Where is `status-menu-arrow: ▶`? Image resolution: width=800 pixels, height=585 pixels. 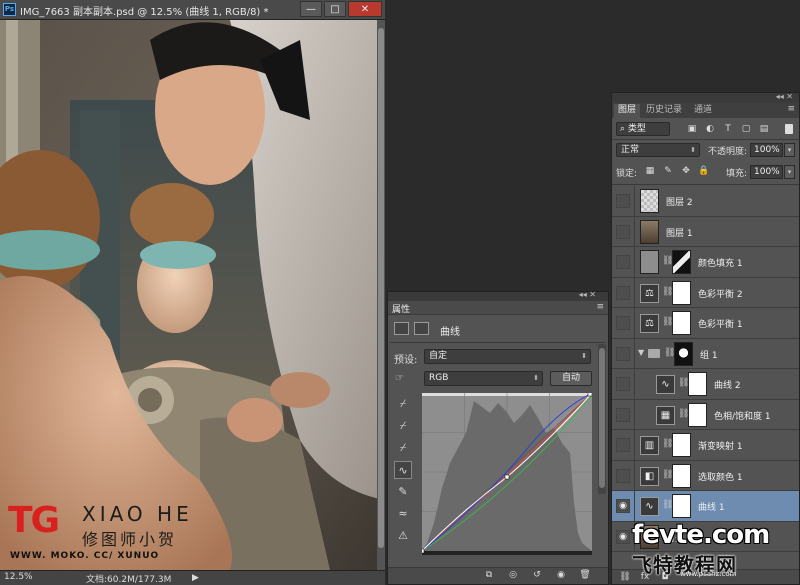 status-menu-arrow: ▶ is located at coordinates (195, 578).